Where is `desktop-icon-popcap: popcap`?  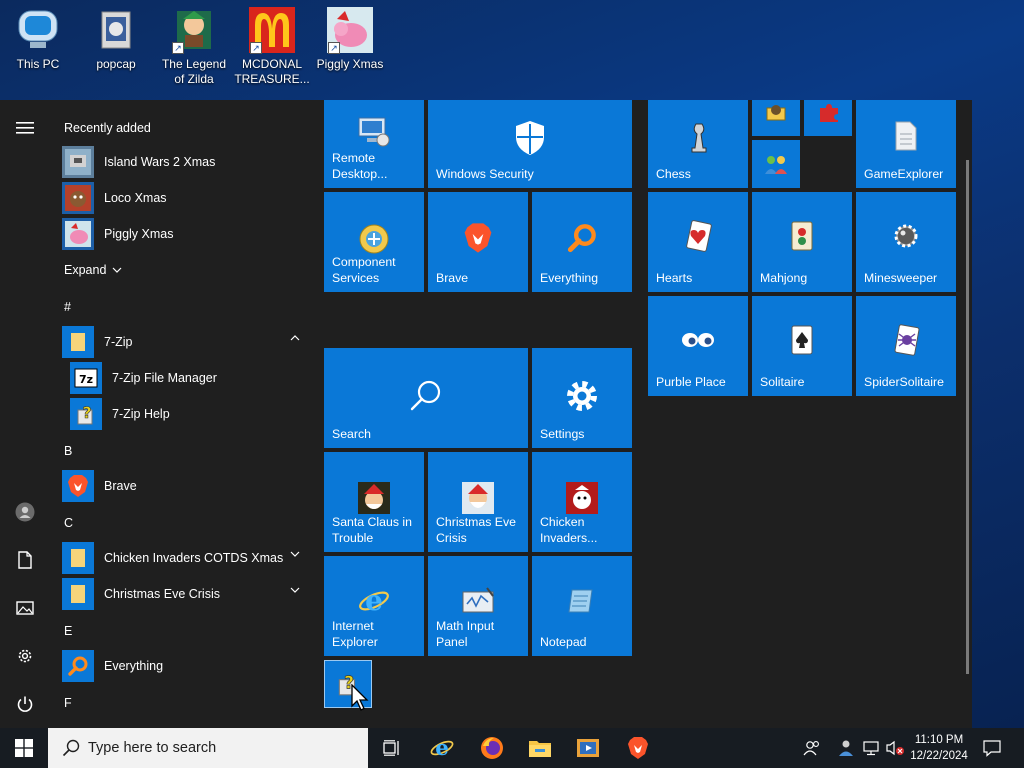
desktop-icon-popcap: popcap is located at coordinates (116, 50).